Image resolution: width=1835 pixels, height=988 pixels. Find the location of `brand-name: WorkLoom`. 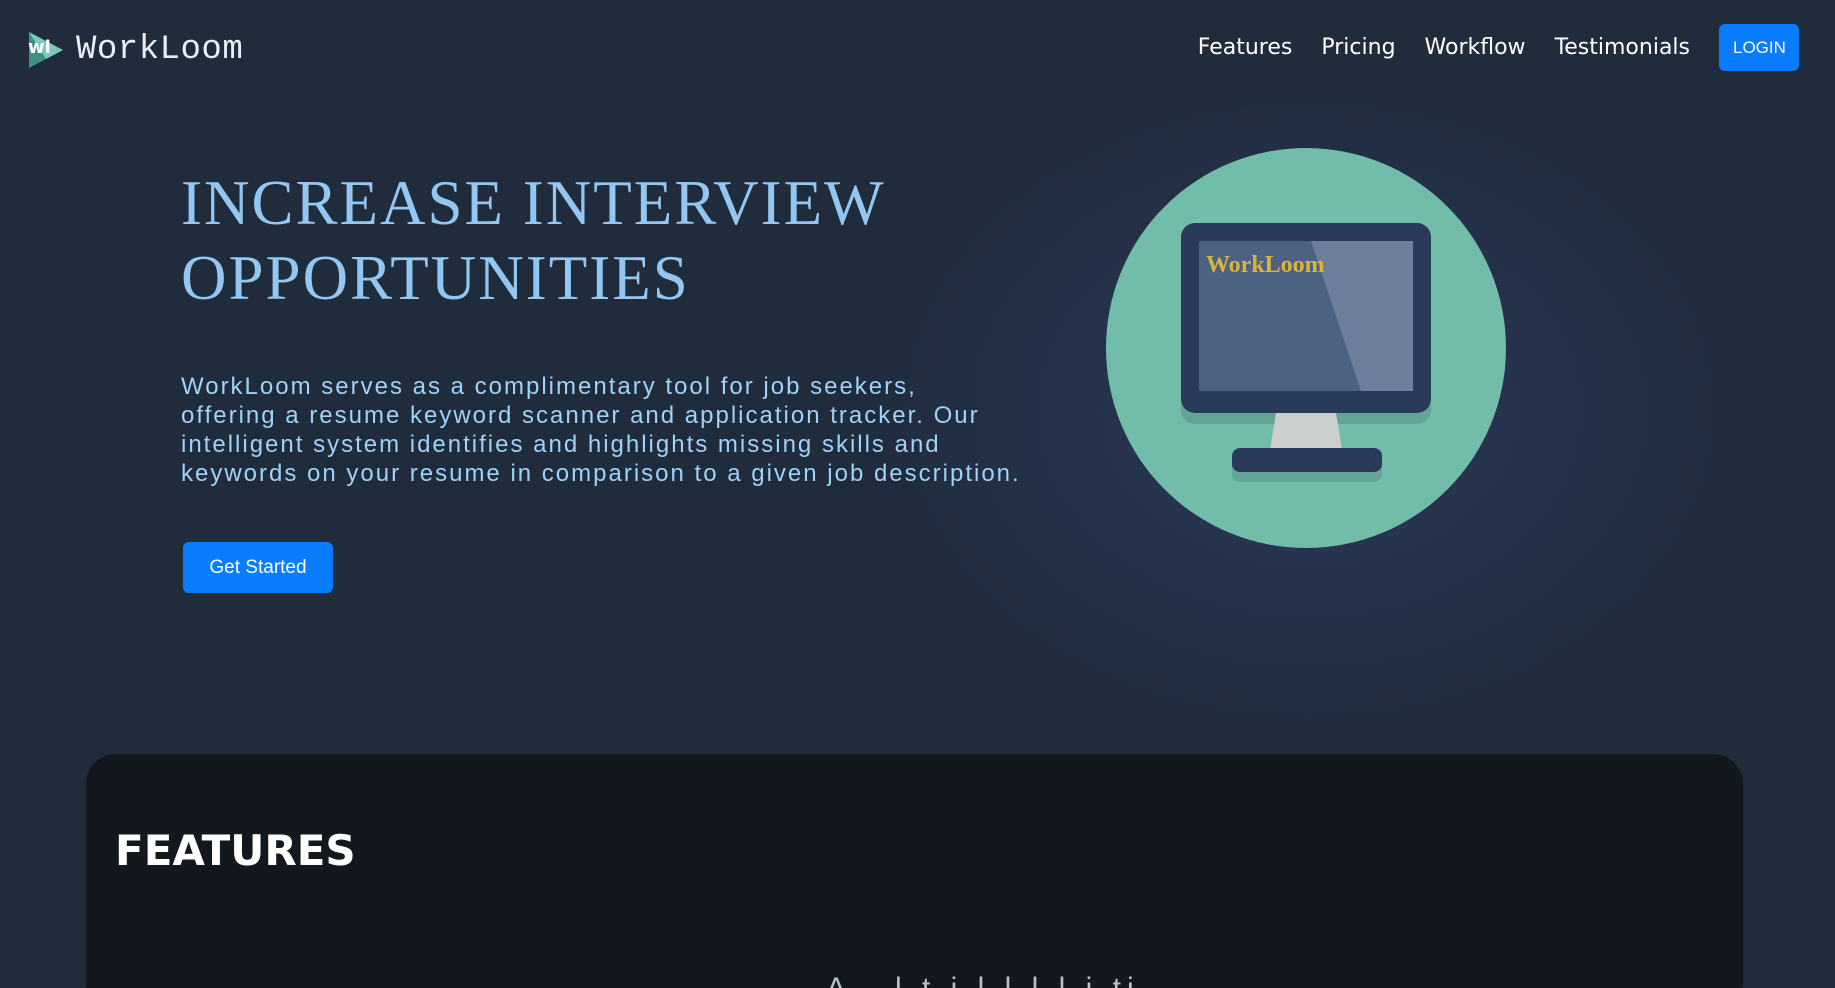

brand-name: WorkLoom is located at coordinates (160, 50).